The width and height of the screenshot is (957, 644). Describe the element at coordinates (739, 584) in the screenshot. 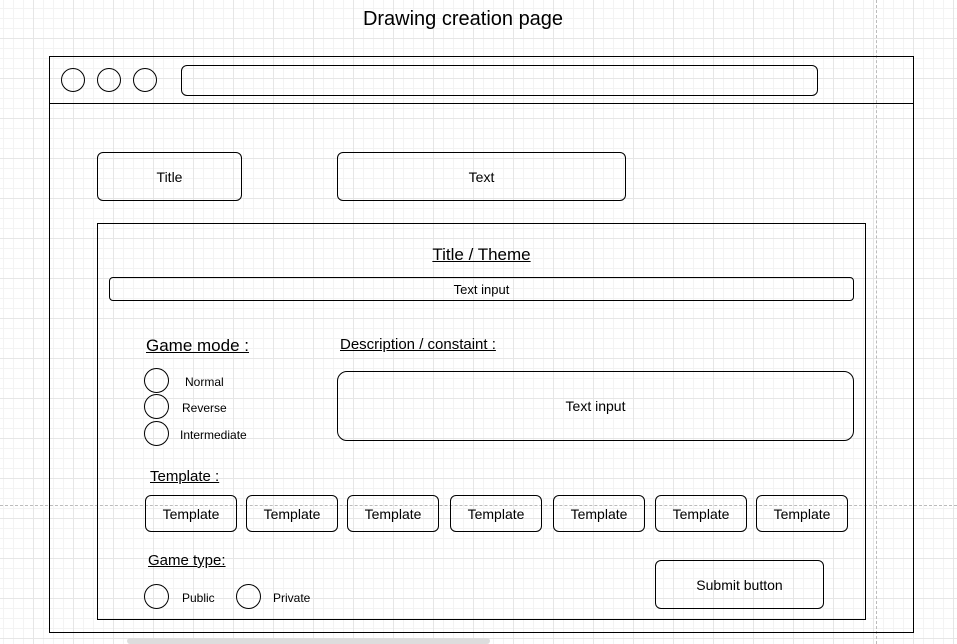

I see `submit-button: Submit button` at that location.